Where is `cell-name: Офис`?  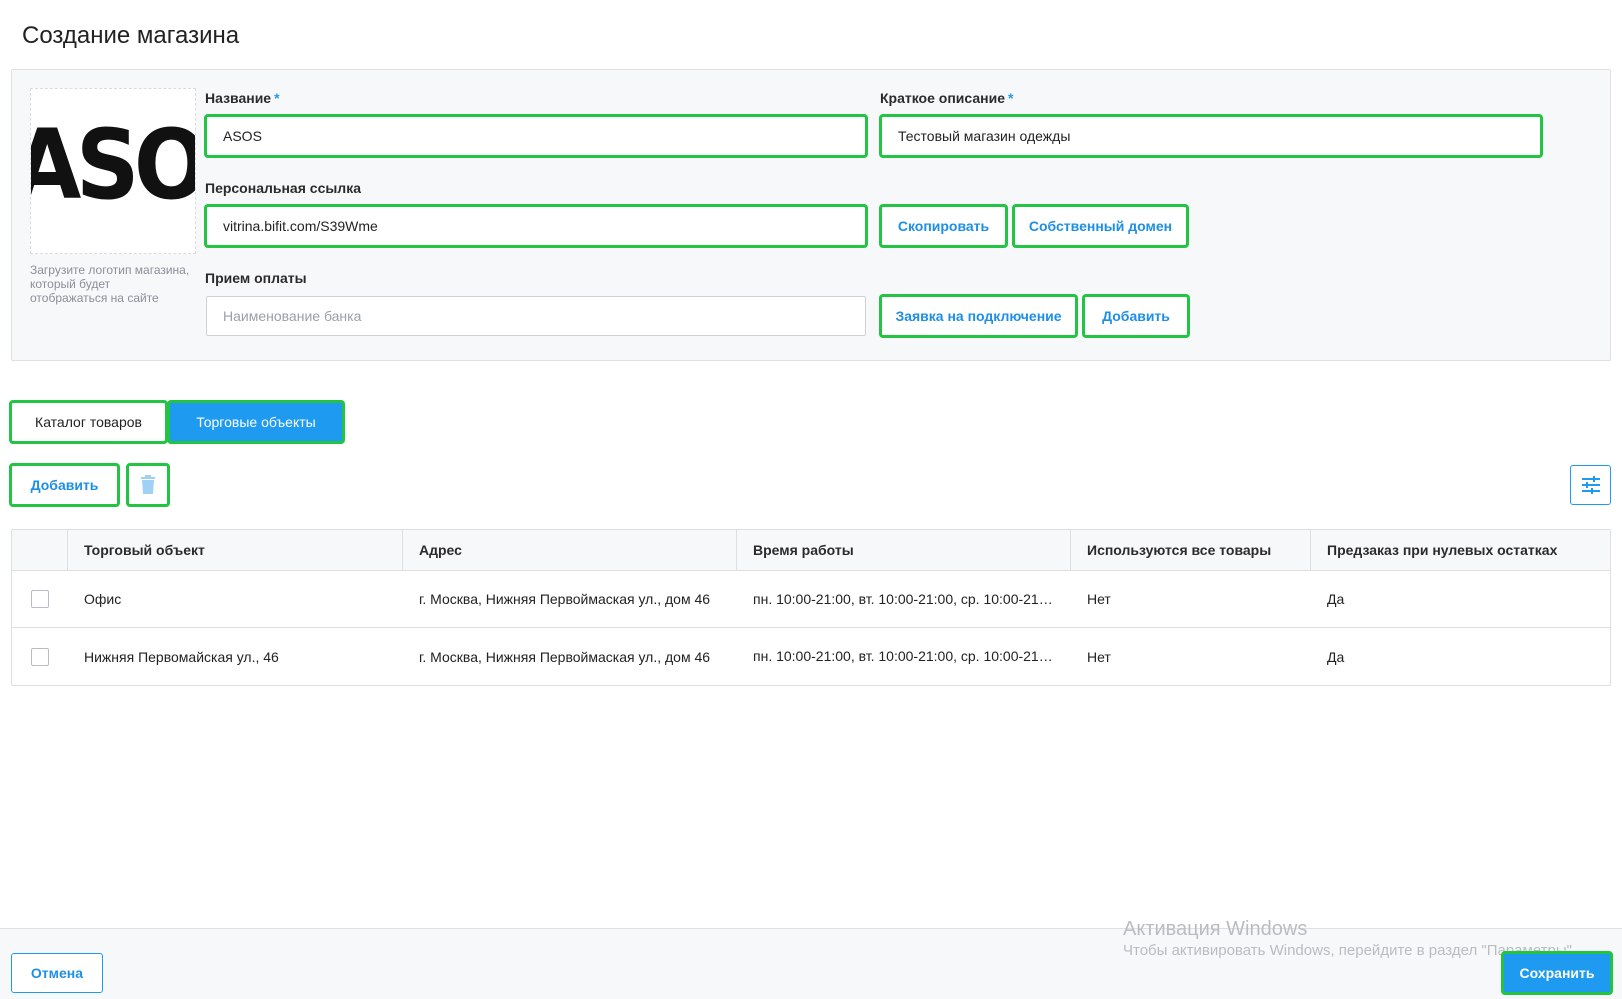 cell-name: Офис is located at coordinates (103, 599).